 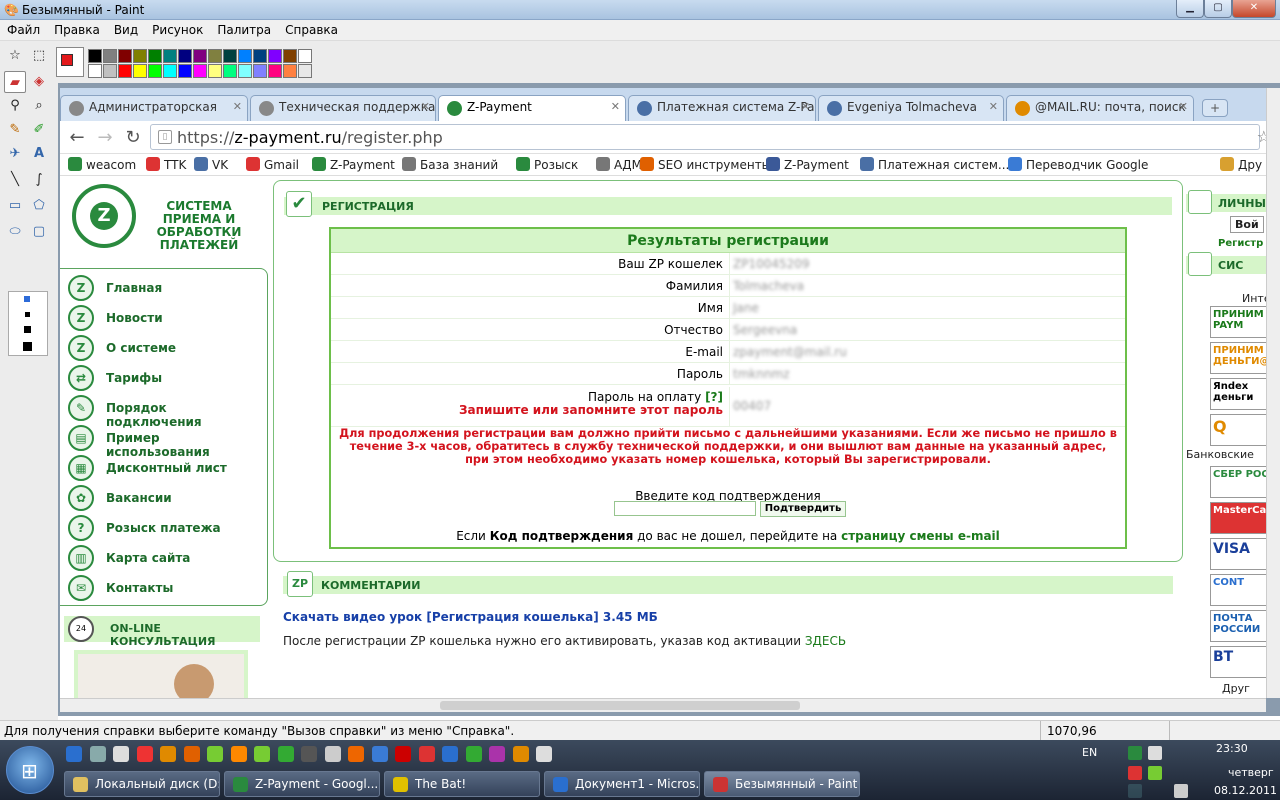 What do you see at coordinates (1245, 790) in the screenshot?
I see `clock-date: 08.12.2011` at bounding box center [1245, 790].